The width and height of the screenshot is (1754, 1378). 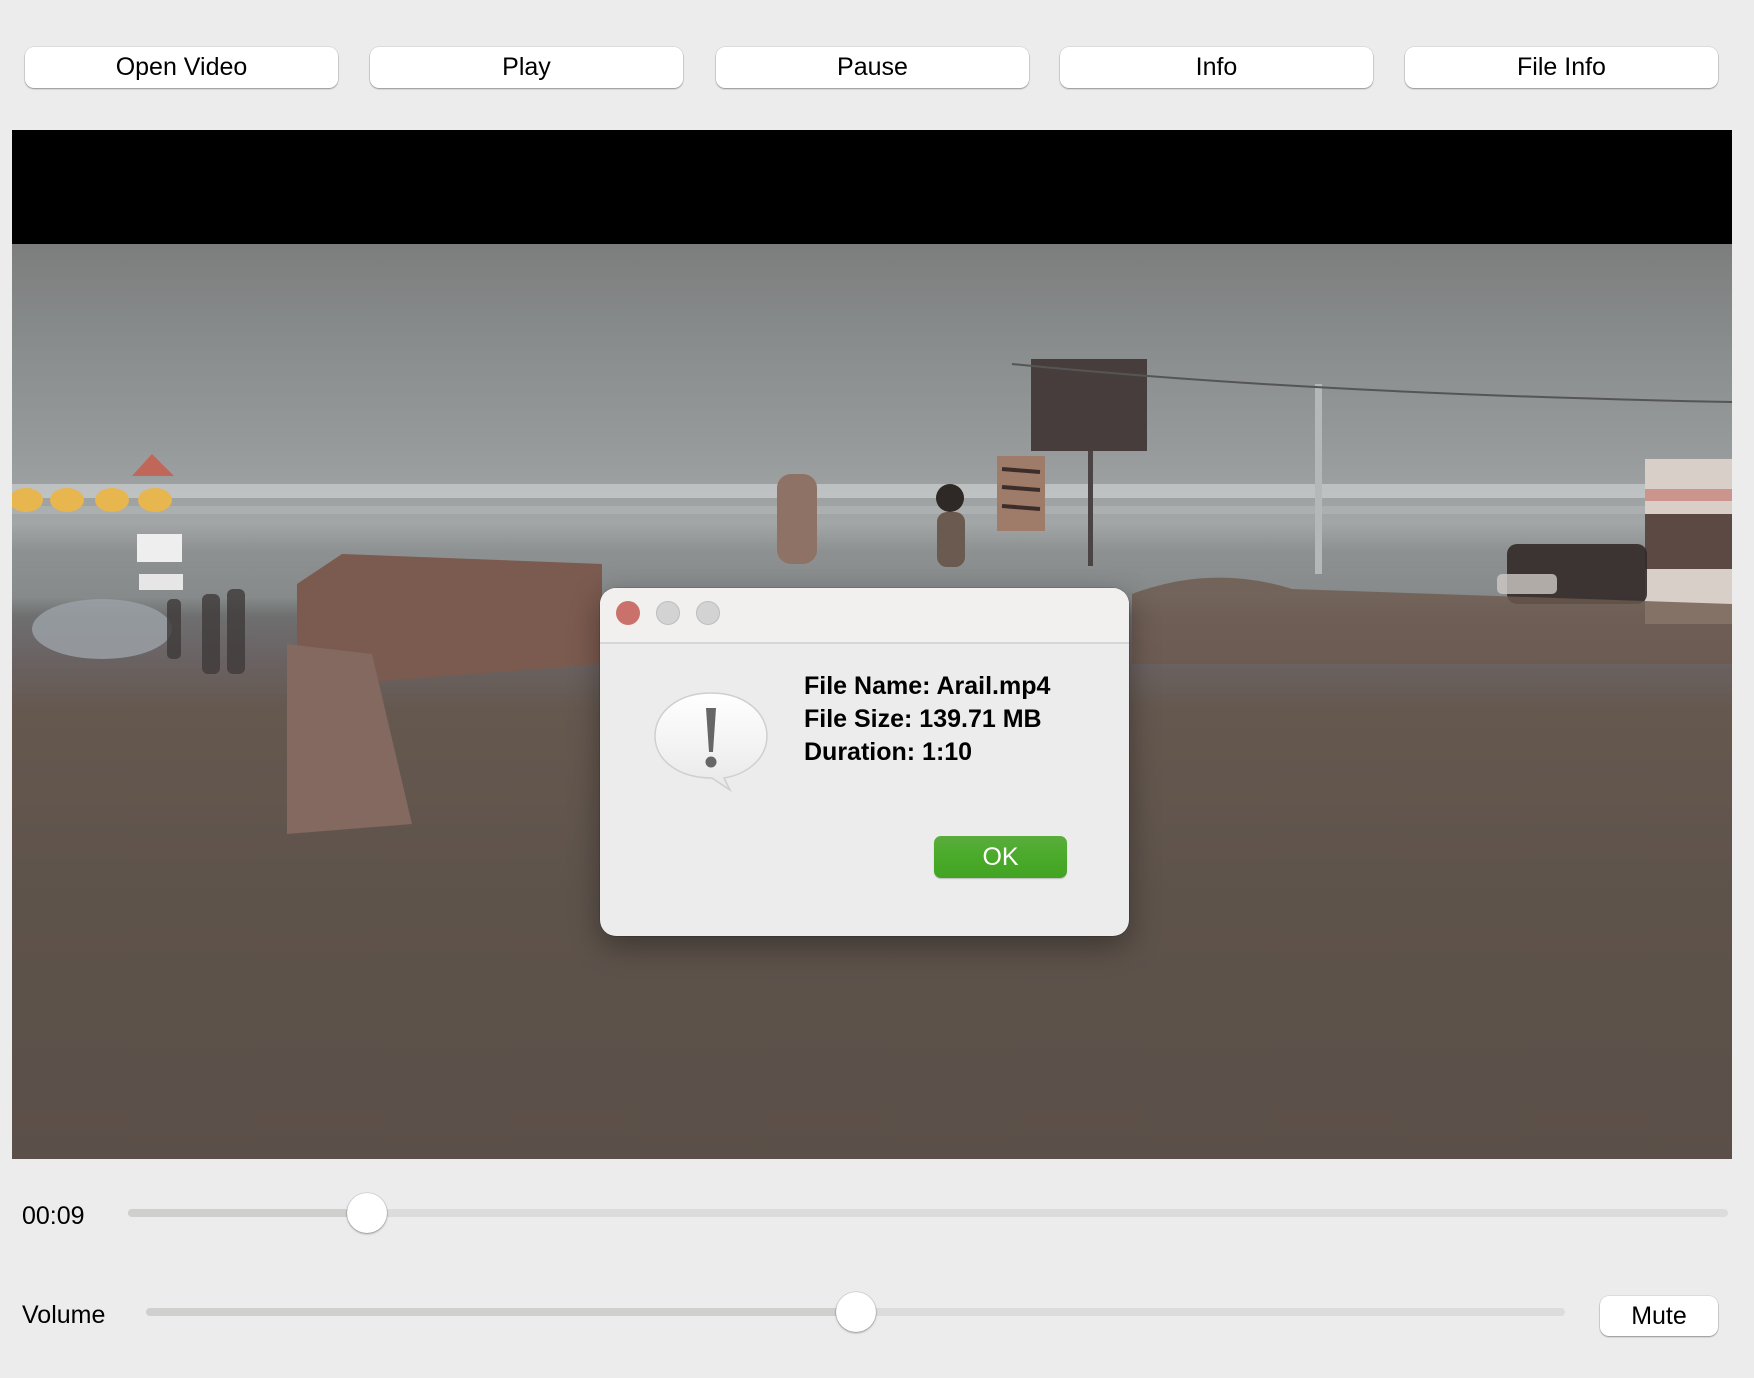 I want to click on person-body, so click(x=951, y=539).